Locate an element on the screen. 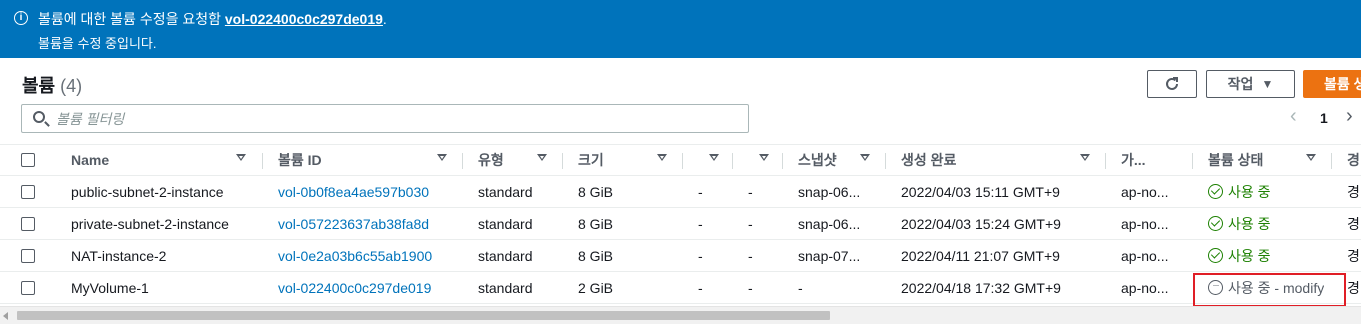 This screenshot has width=1361, height=324. info-icon: i is located at coordinates (21, 18).